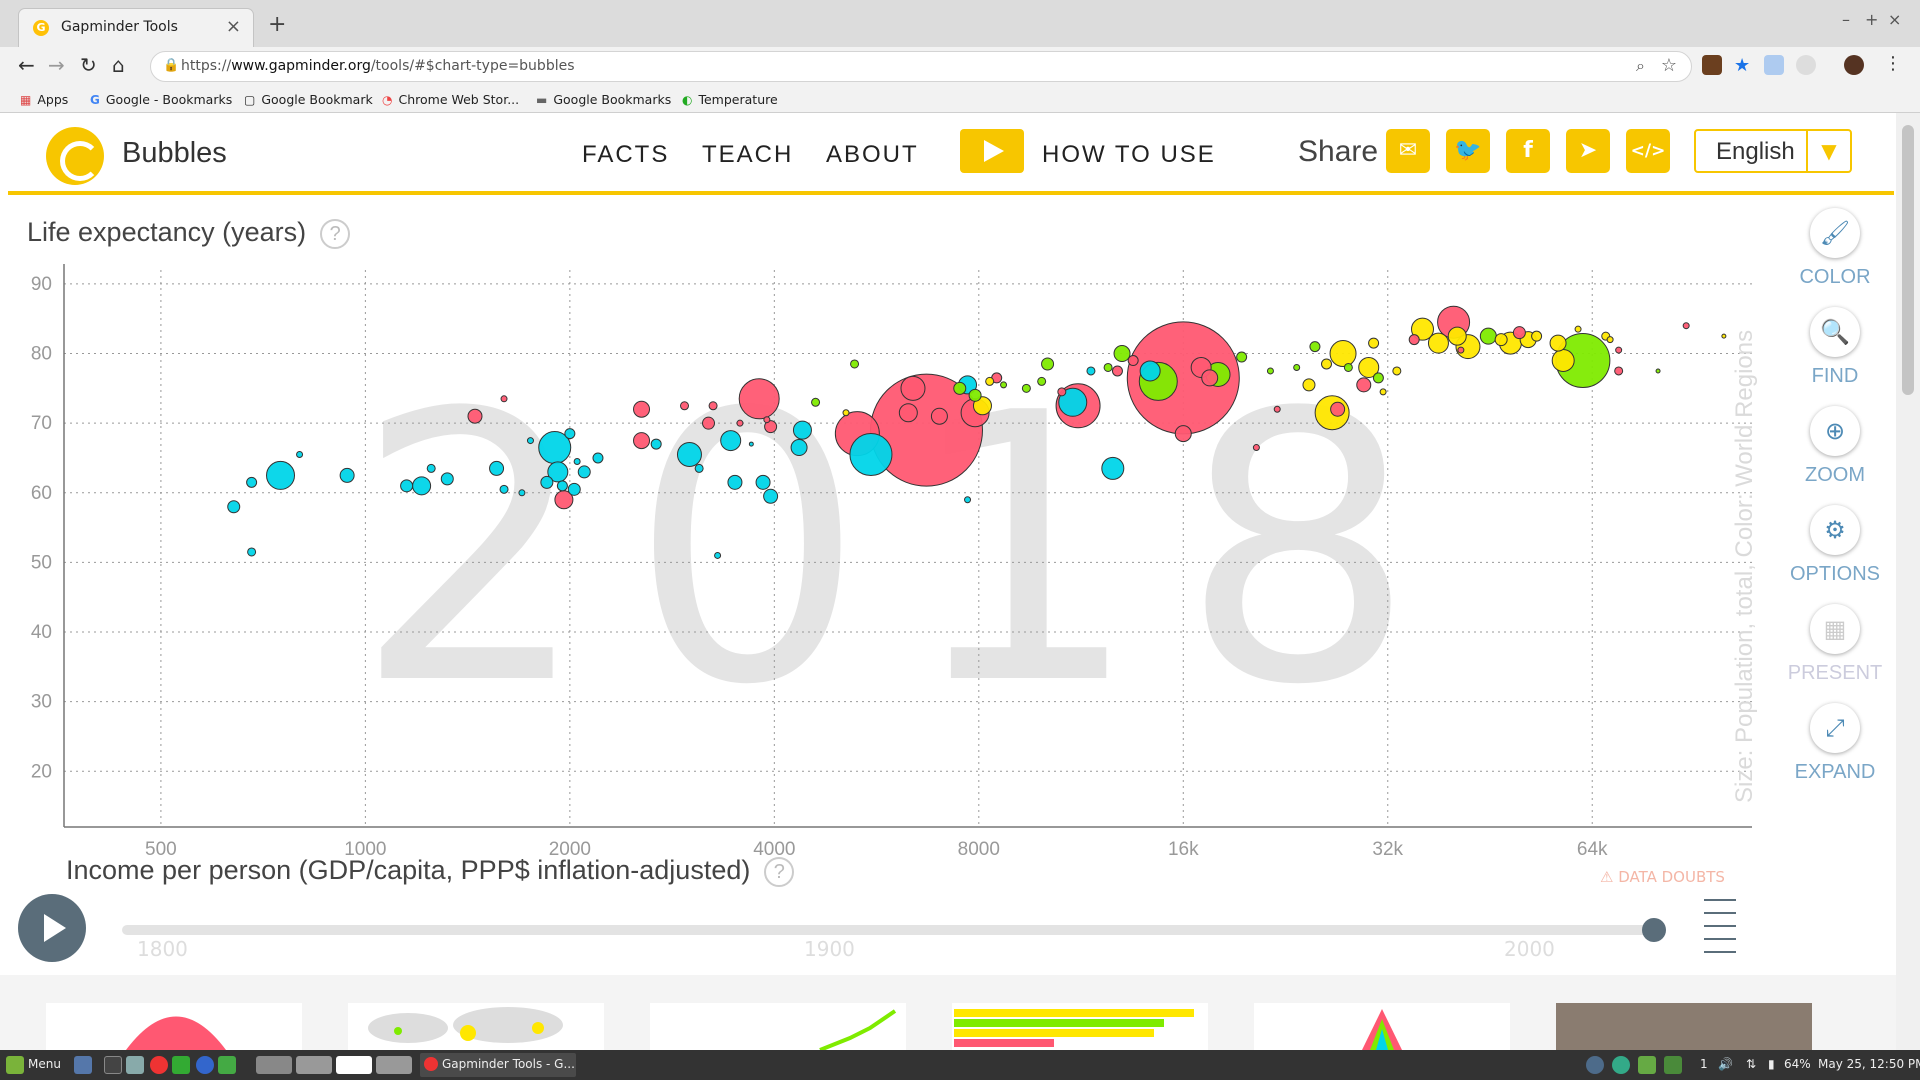 The width and height of the screenshot is (1920, 1080). Describe the element at coordinates (1854, 65) in the screenshot. I see `profile-avatar` at that location.